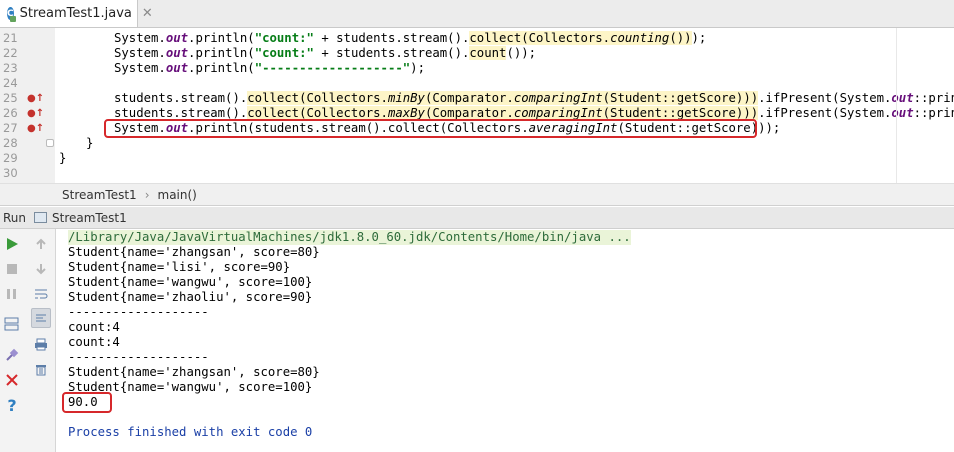 This screenshot has height=452, width=954. Describe the element at coordinates (10, 68) in the screenshot. I see `line-number: 23` at that location.